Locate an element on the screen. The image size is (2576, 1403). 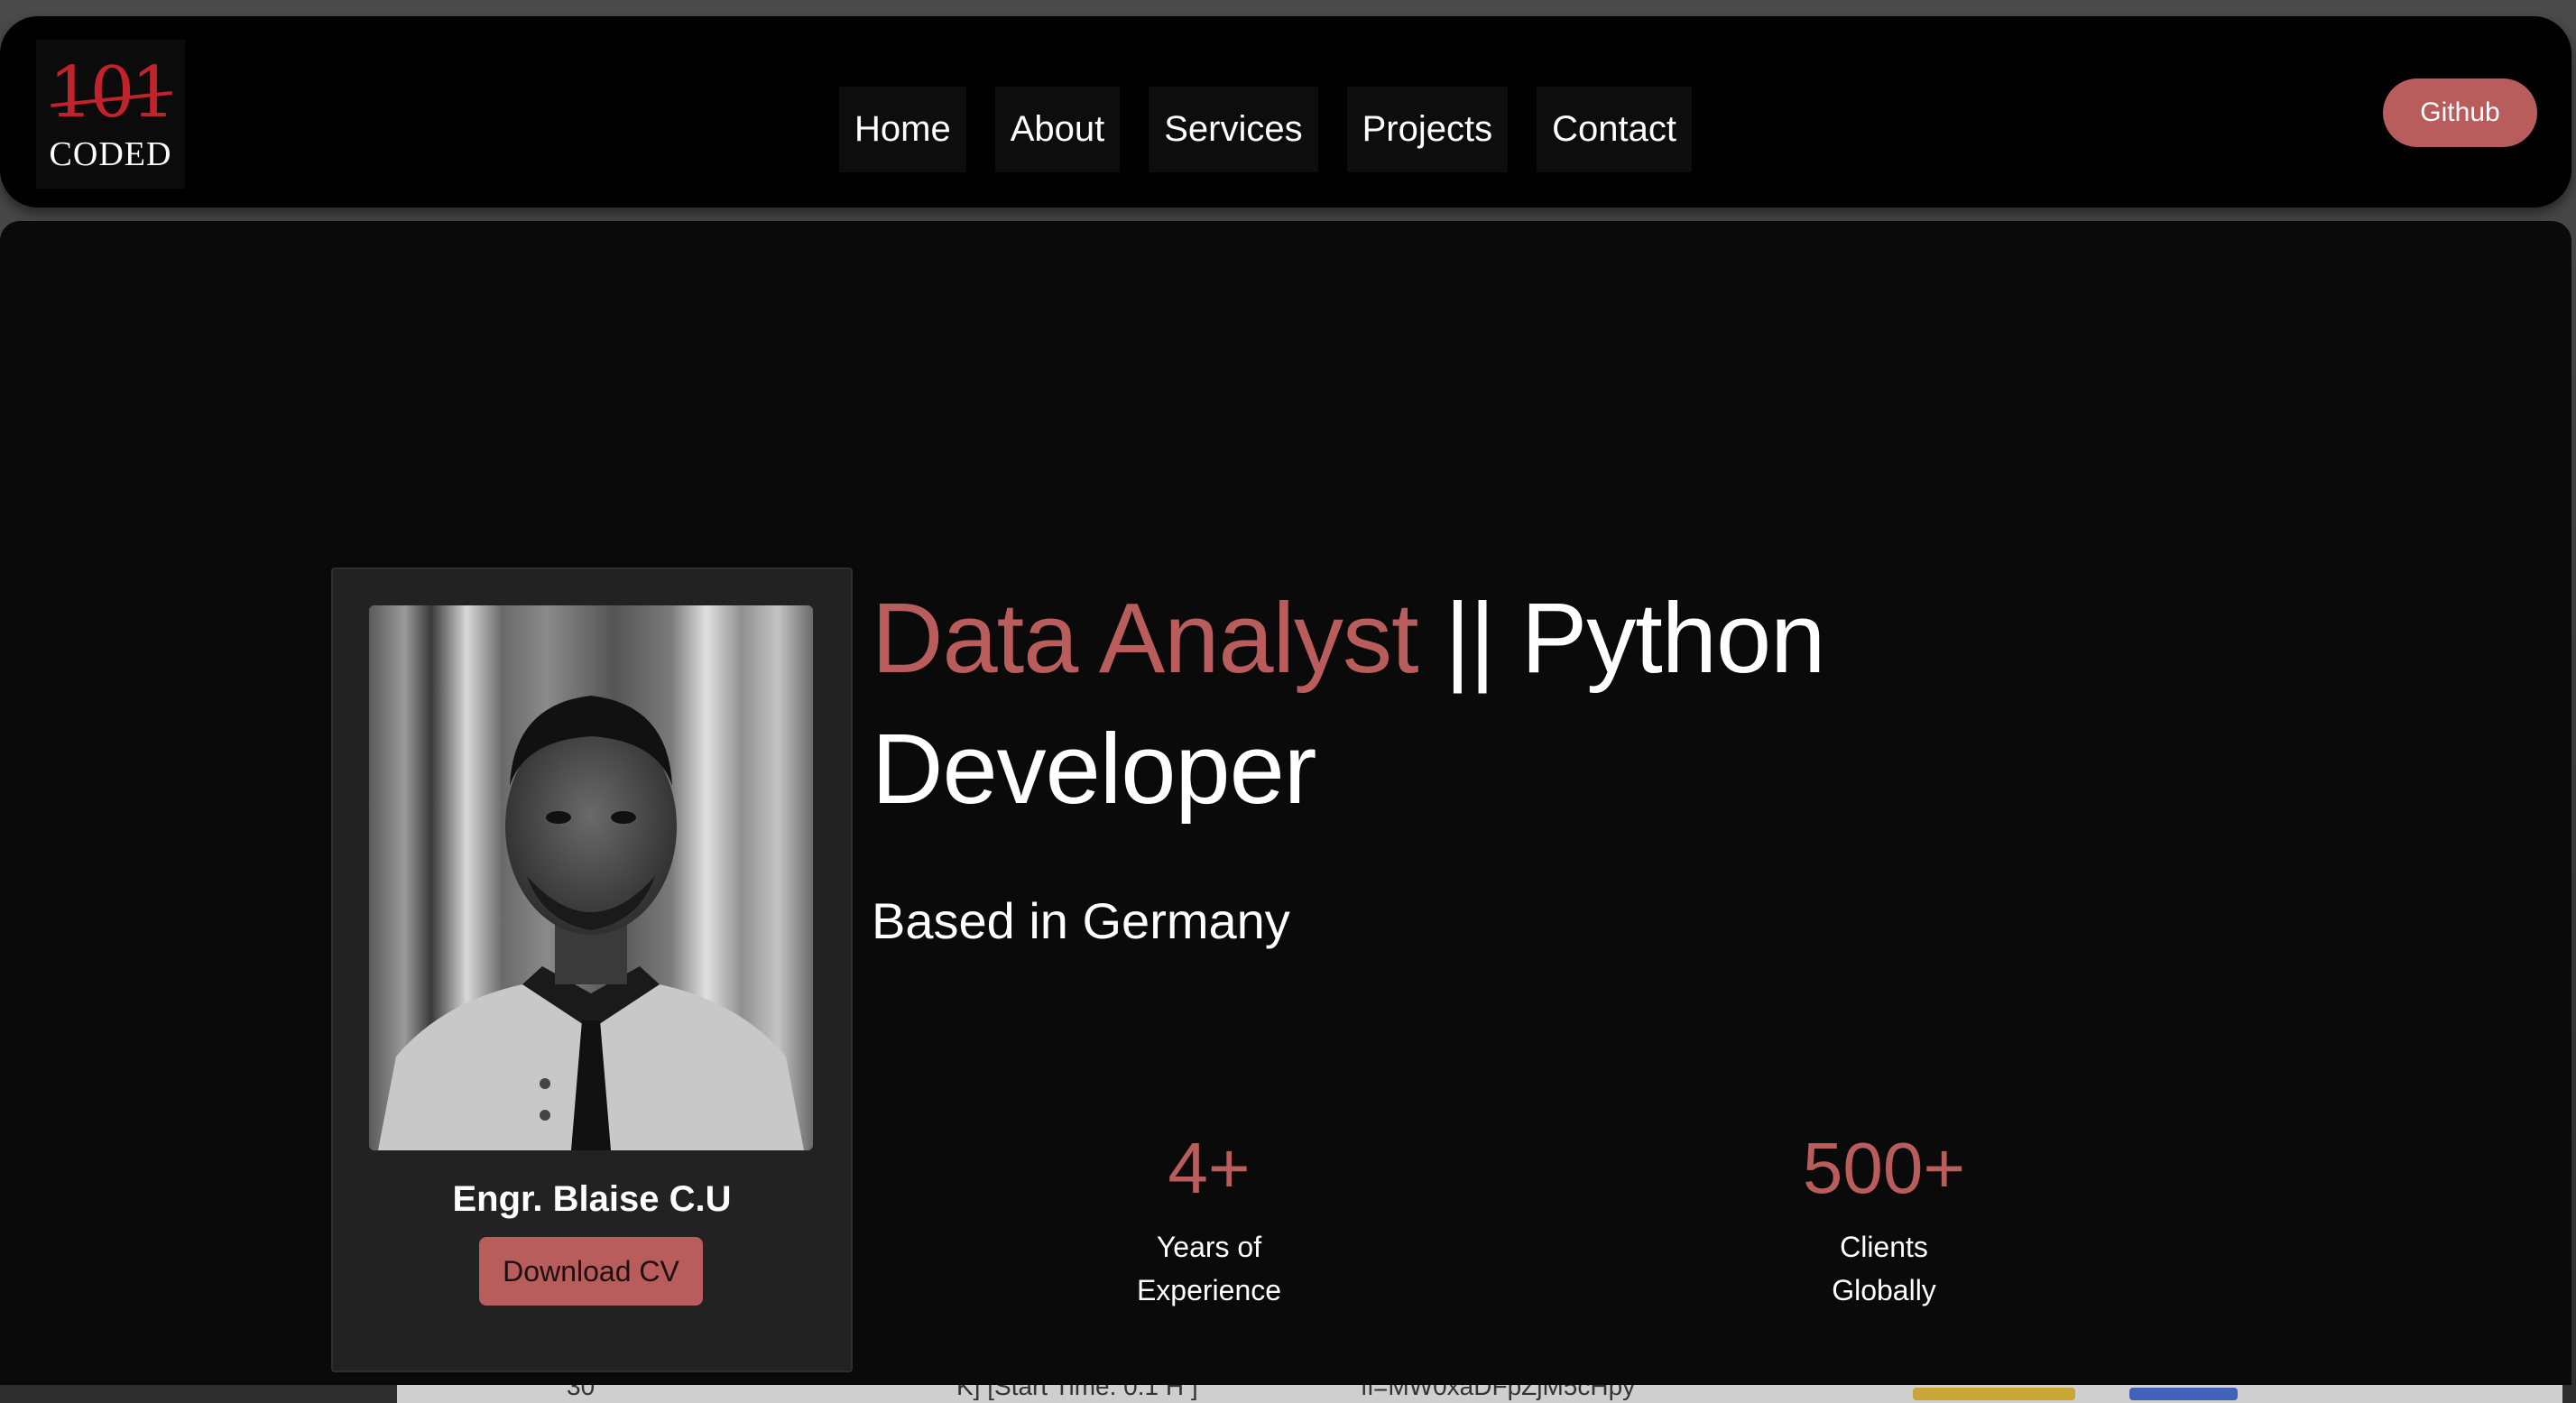
stat-label: Clients Globally is located at coordinates (1884, 1268).